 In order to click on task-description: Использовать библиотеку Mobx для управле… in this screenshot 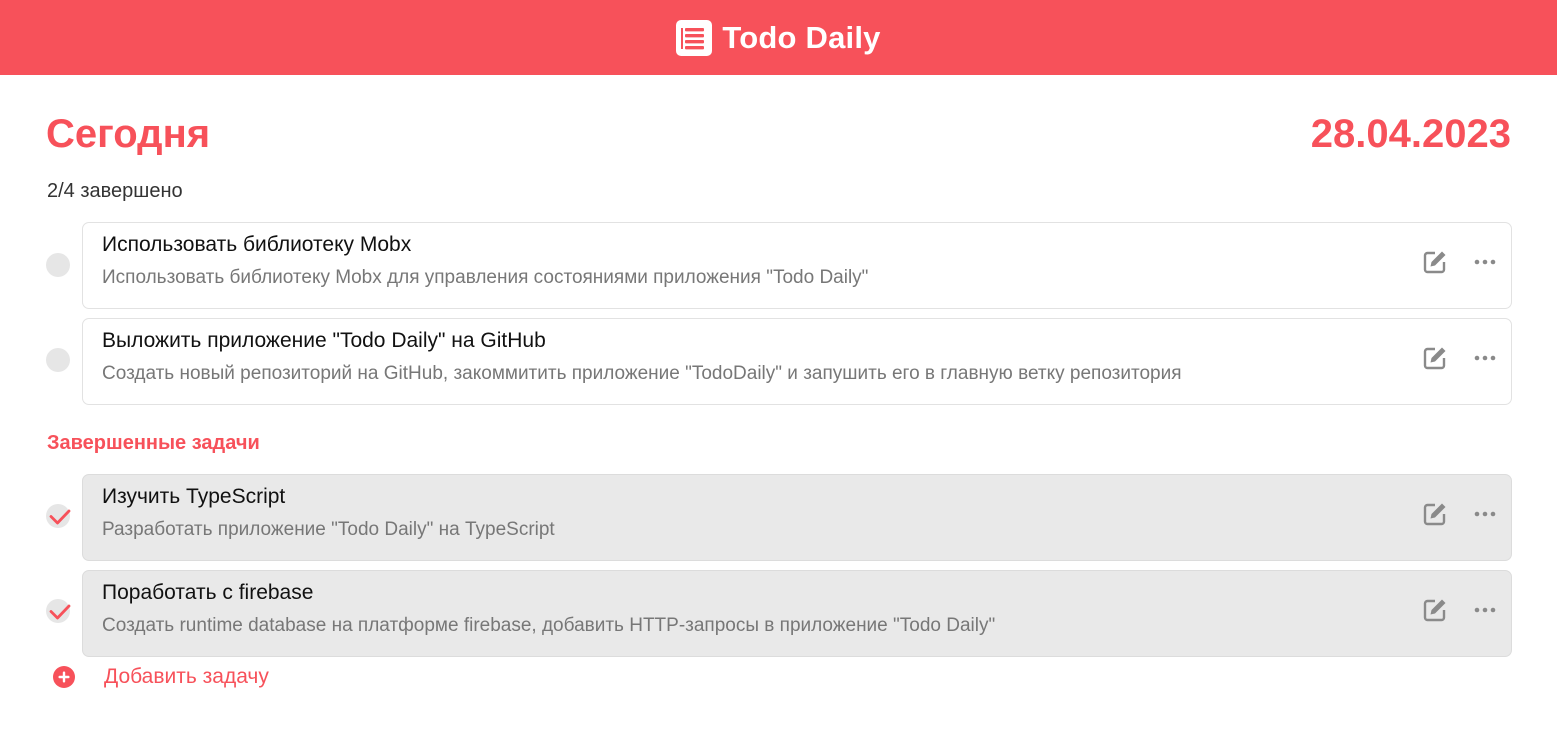, I will do `click(485, 277)`.